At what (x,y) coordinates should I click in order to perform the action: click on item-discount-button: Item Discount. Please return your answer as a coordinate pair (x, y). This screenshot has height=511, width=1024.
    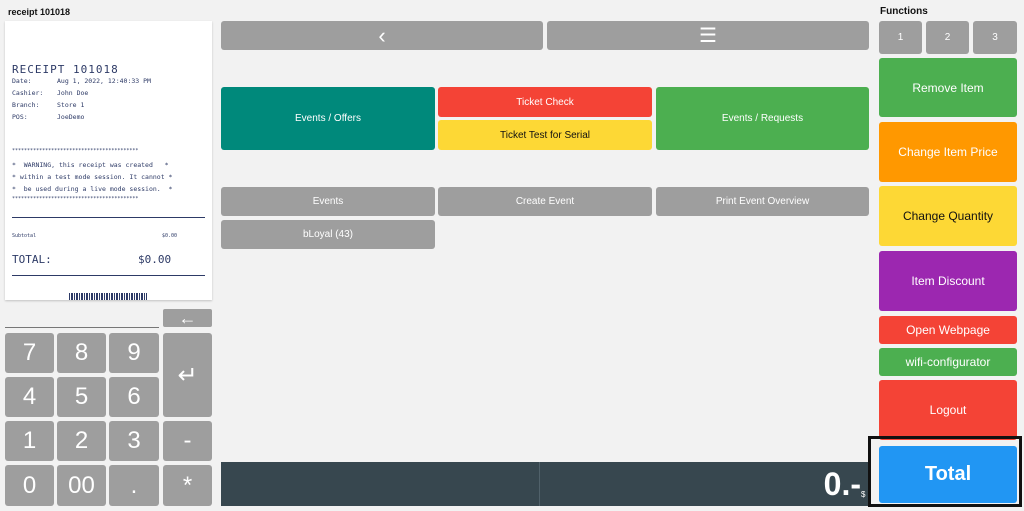
    Looking at the image, I should click on (948, 281).